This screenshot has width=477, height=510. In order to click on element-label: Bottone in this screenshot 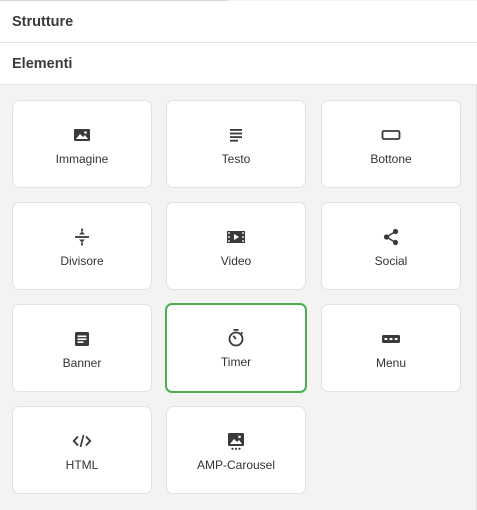, I will do `click(391, 159)`.